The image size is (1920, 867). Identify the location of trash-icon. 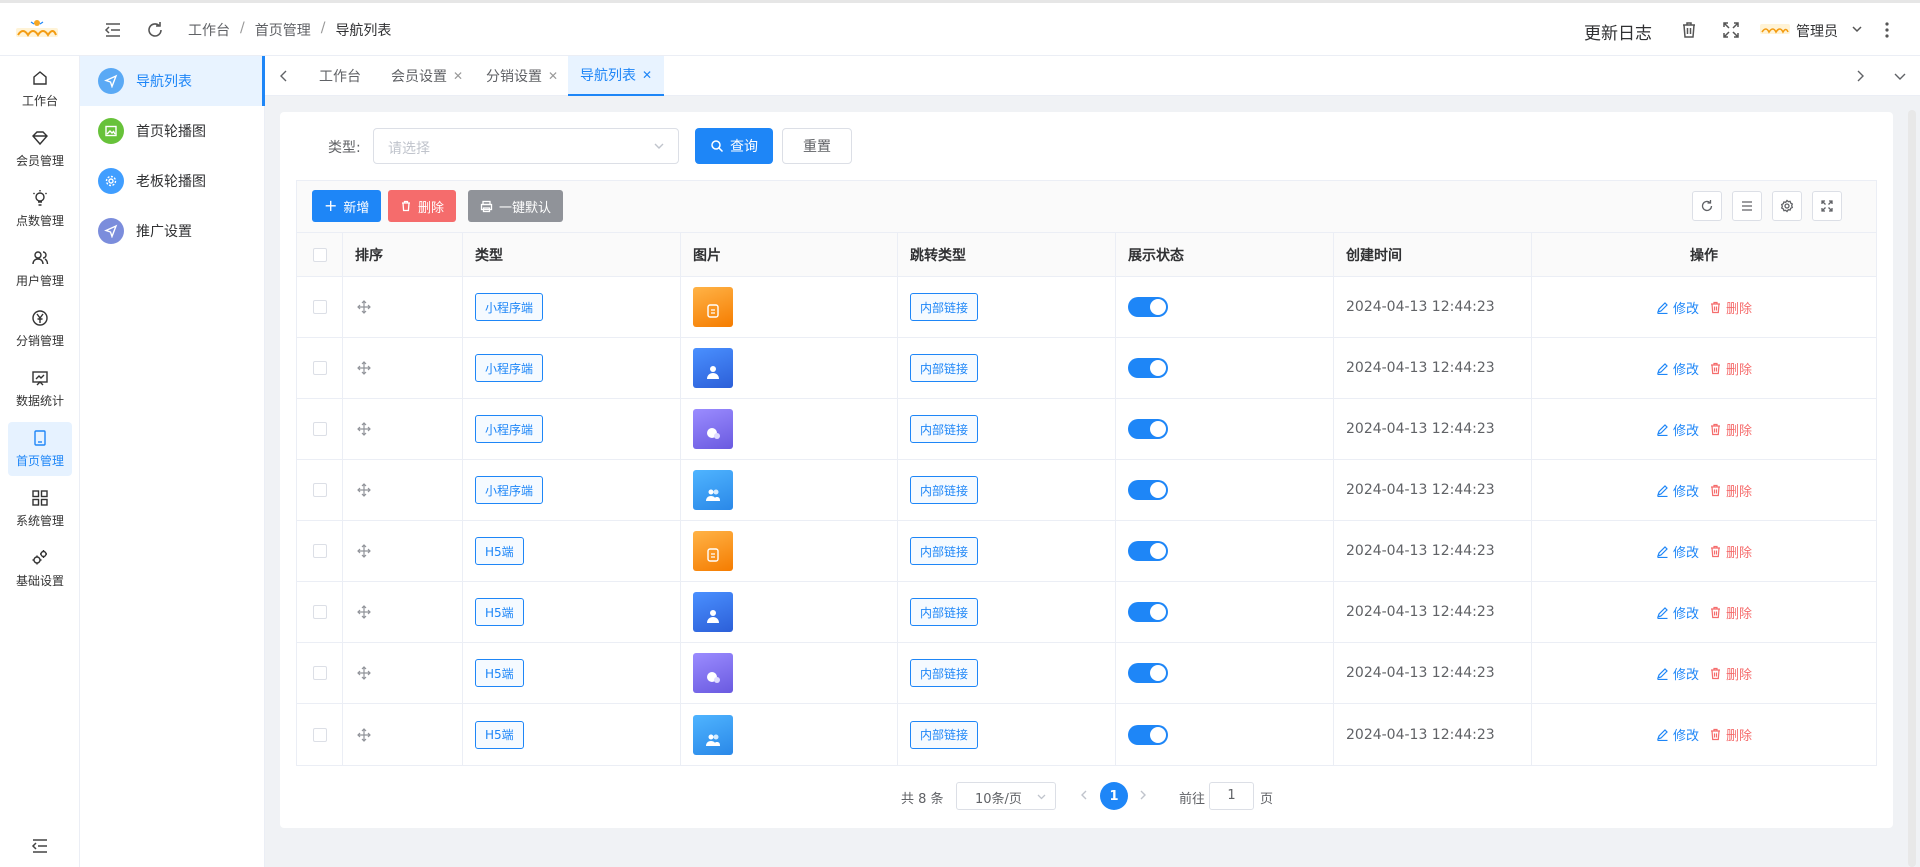
(1689, 30).